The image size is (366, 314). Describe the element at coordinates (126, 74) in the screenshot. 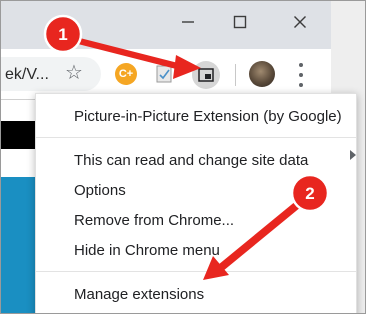

I see `coupon-extension-icon: C+` at that location.